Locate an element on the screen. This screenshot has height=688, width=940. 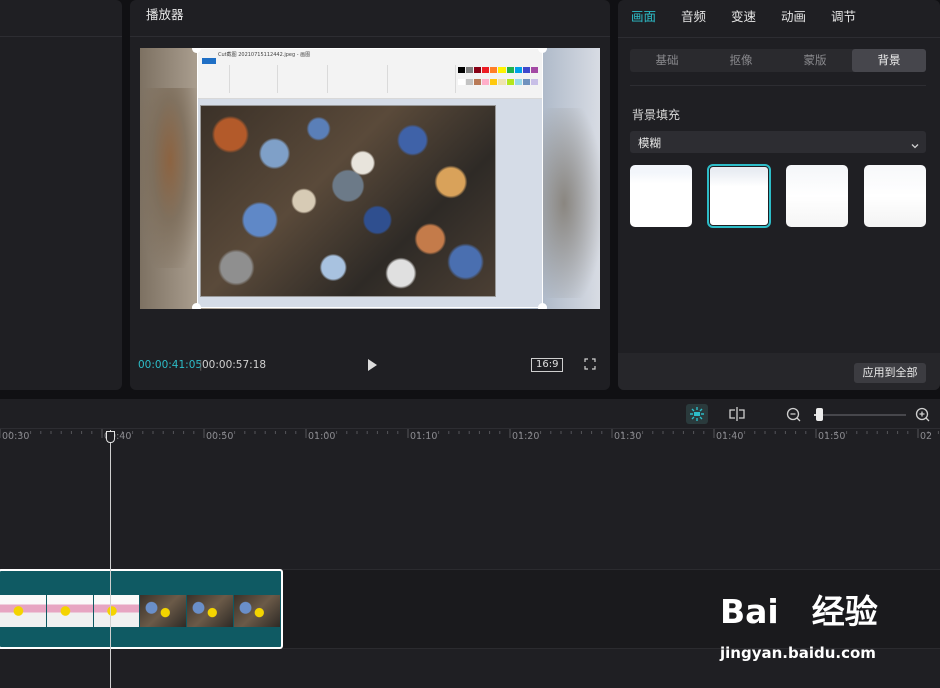
ruler-label: 01:20 is located at coordinates (526, 436).